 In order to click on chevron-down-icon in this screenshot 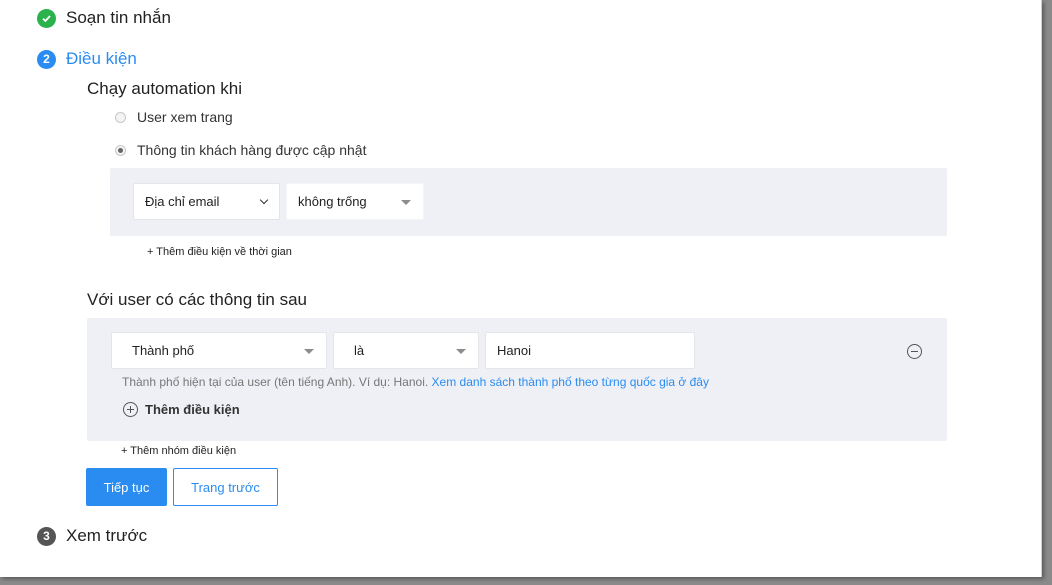, I will do `click(264, 199)`.